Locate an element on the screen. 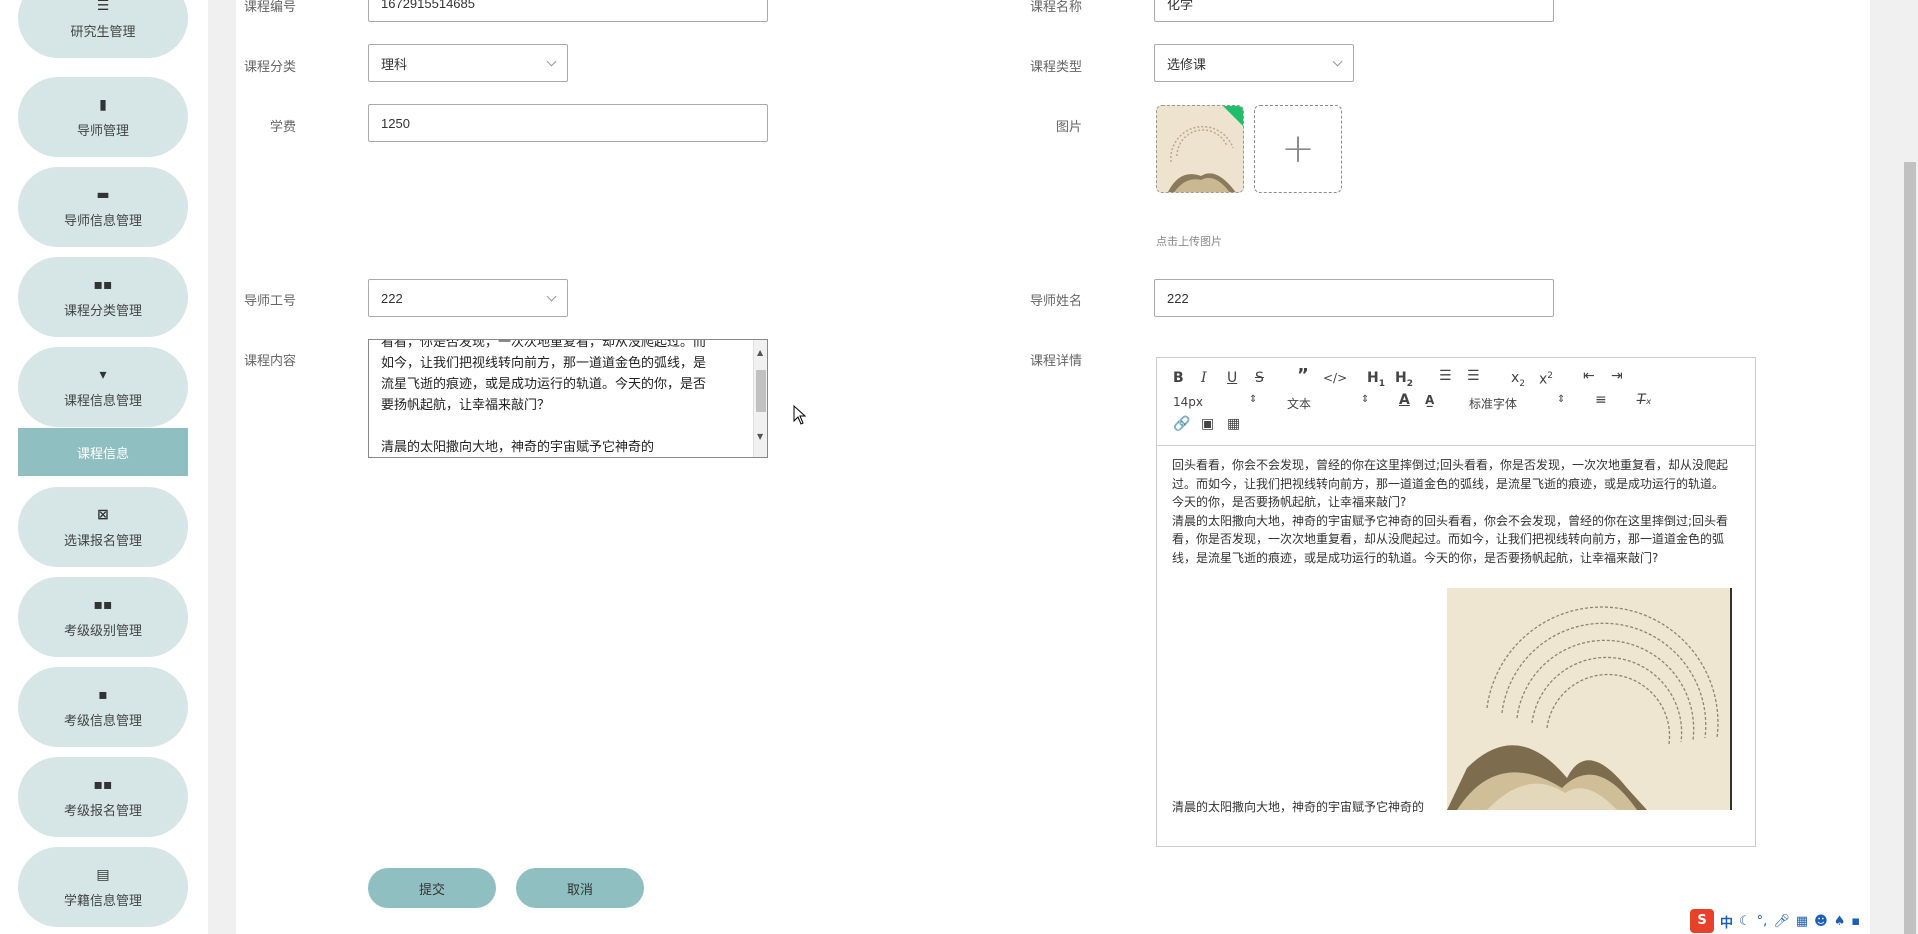 The image size is (1918, 934). superscript-icon: x2 is located at coordinates (1546, 378).